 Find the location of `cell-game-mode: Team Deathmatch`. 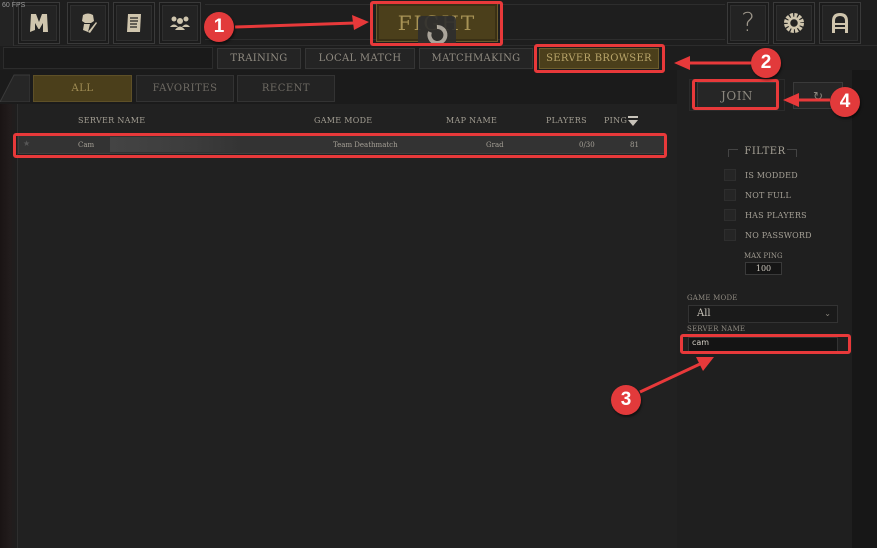

cell-game-mode: Team Deathmatch is located at coordinates (365, 145).